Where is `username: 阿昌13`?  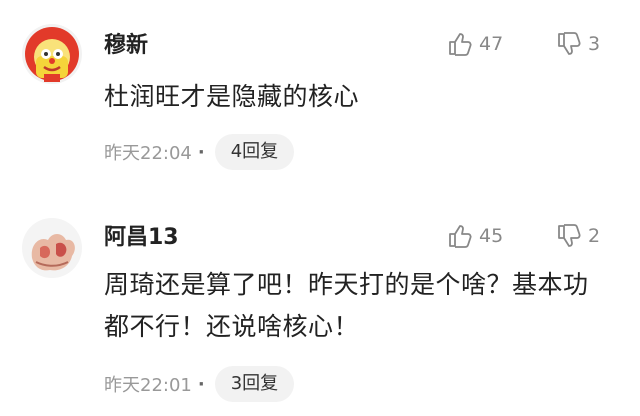 username: 阿昌13 is located at coordinates (141, 238).